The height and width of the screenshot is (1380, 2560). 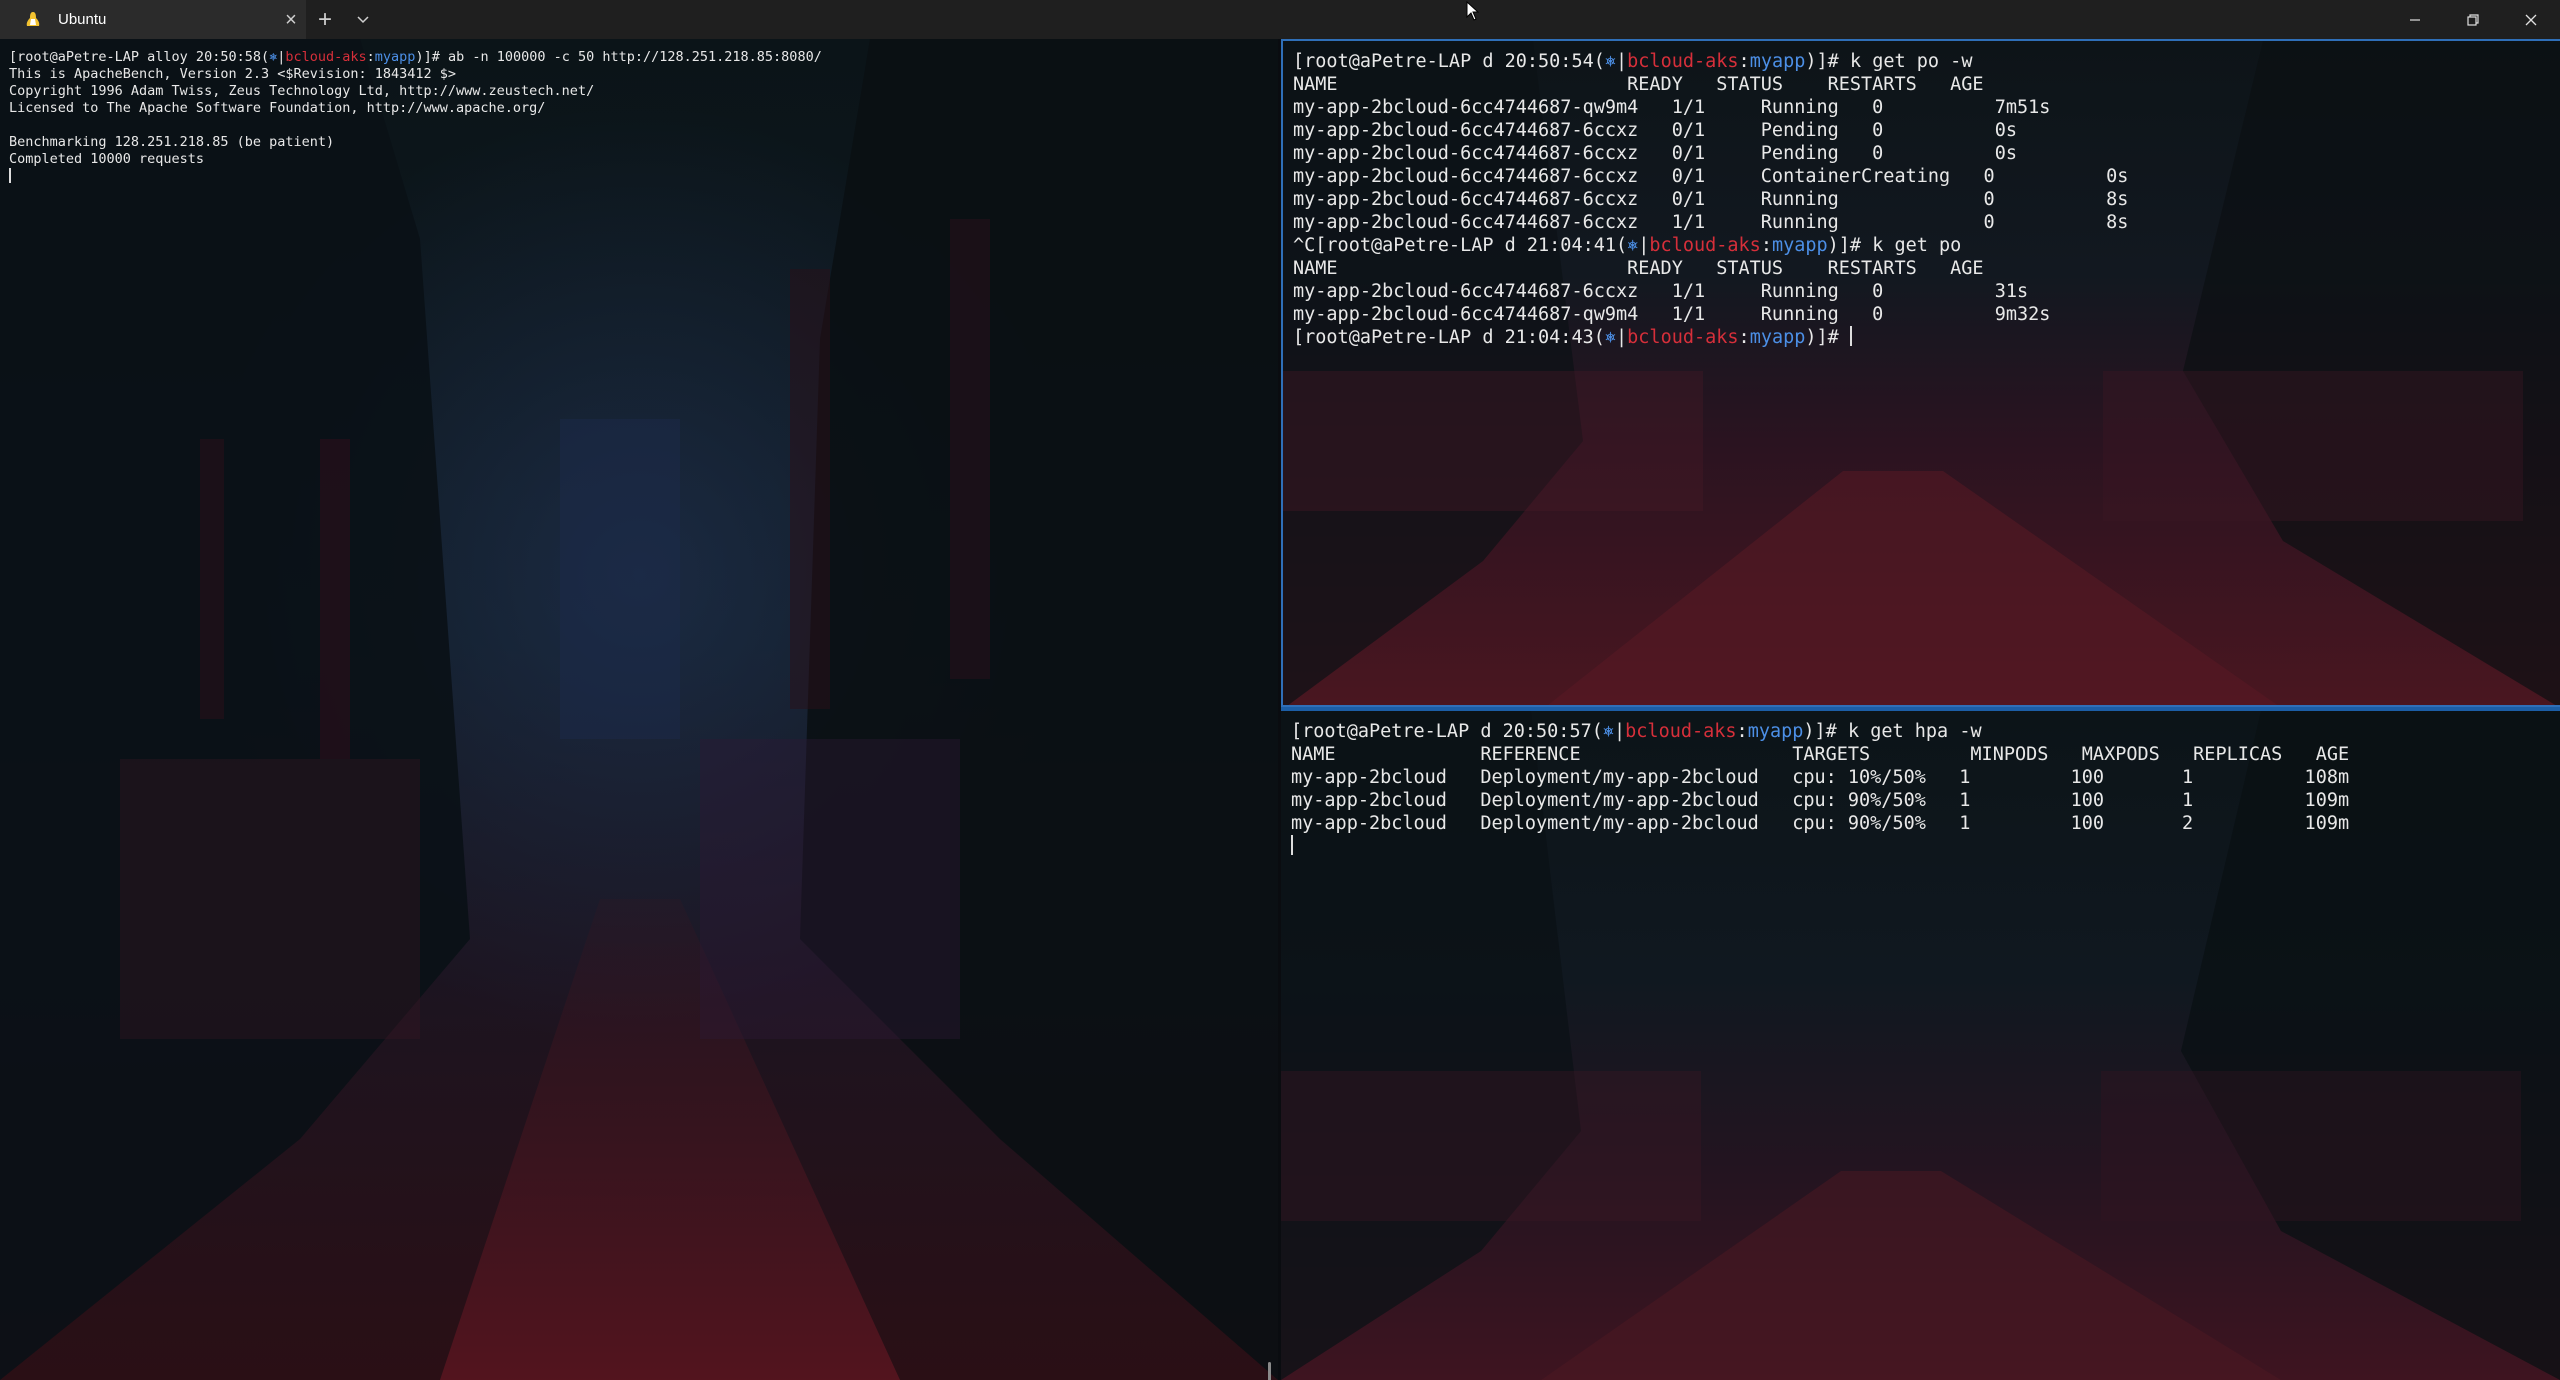 What do you see at coordinates (153, 19) in the screenshot?
I see `tab-ubuntu: Ubuntu ×` at bounding box center [153, 19].